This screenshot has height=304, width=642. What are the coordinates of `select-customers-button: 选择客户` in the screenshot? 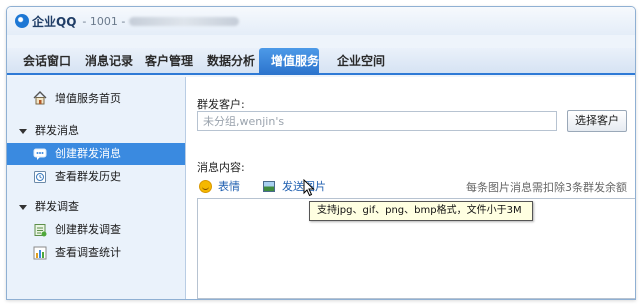 It's located at (597, 121).